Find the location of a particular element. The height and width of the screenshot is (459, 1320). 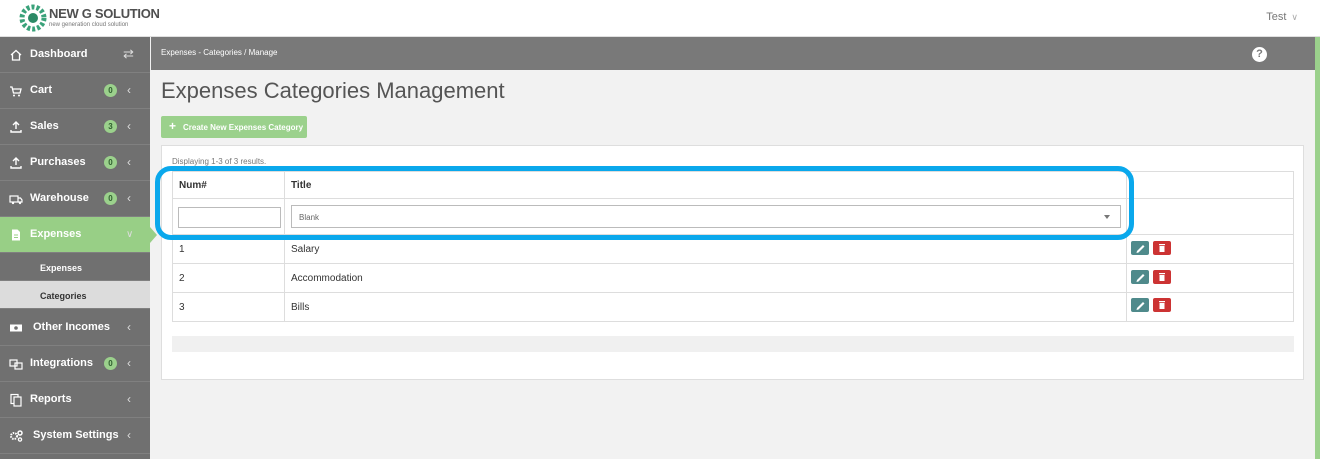

results-summary: Displaying 1-3 of 3 results. is located at coordinates (219, 161).